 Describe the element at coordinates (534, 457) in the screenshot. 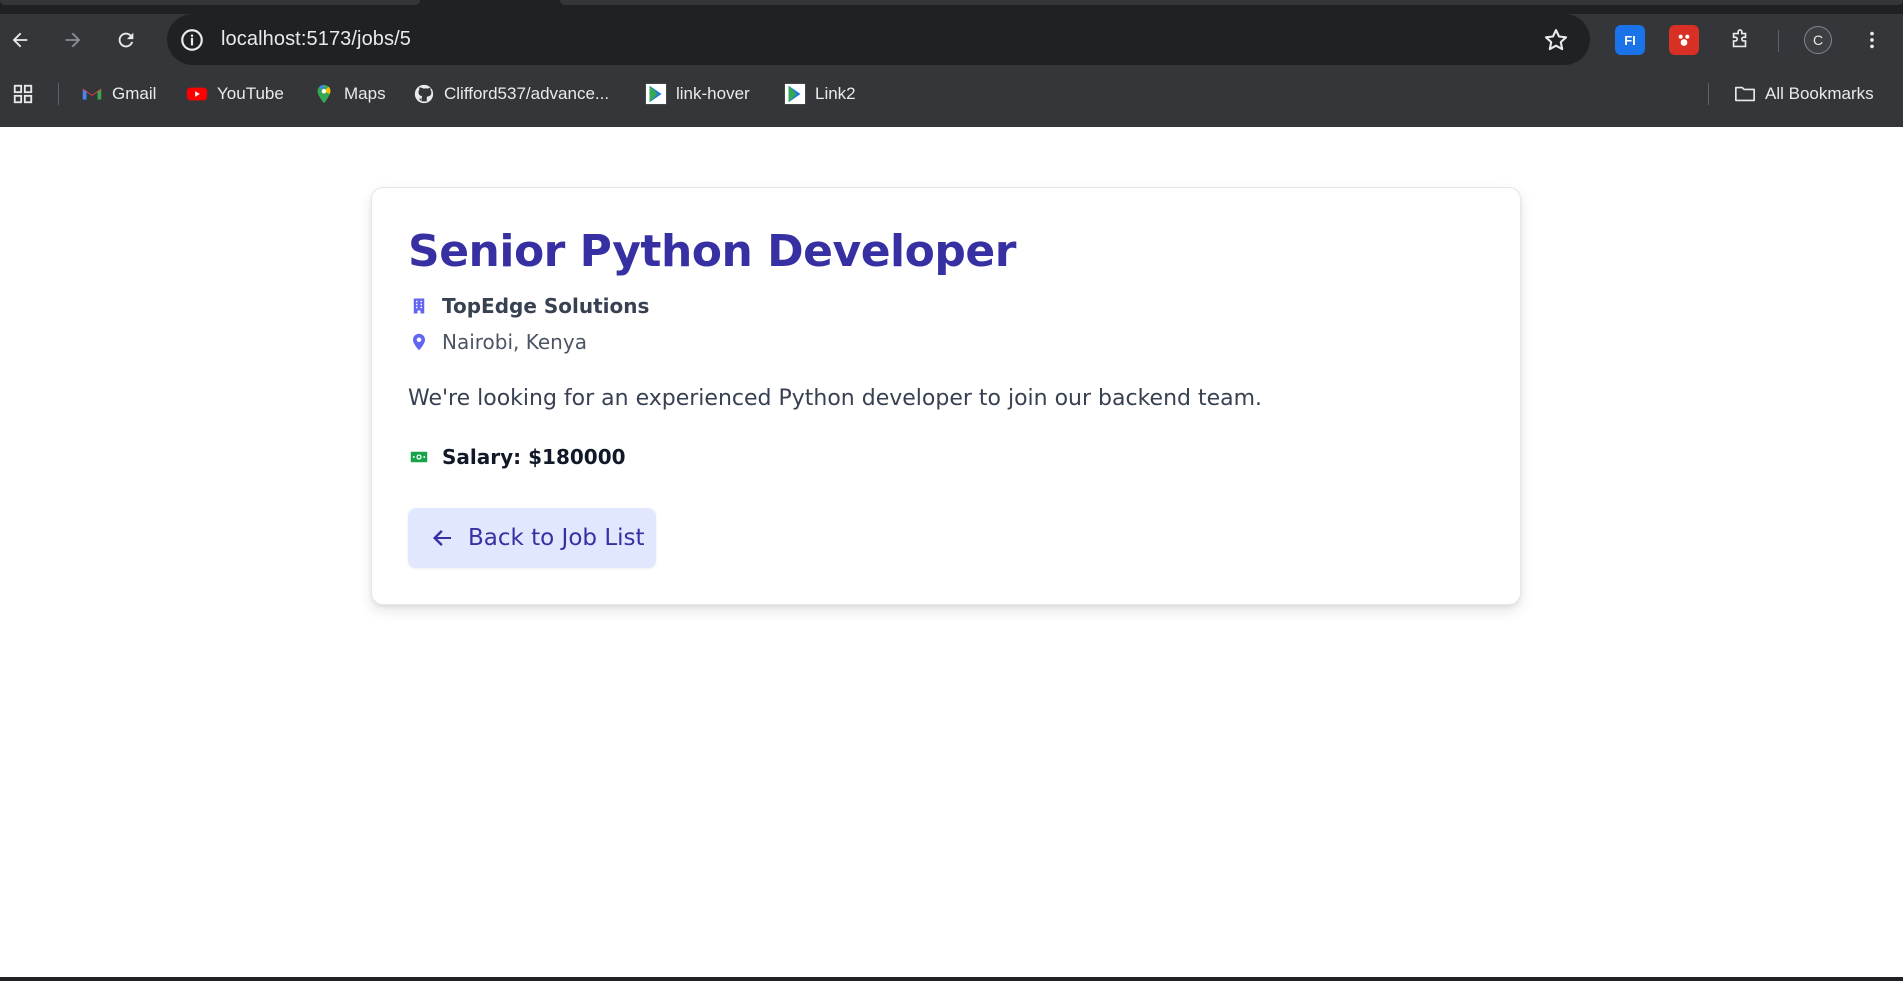

I see `salary-text: Salary: $180000` at that location.